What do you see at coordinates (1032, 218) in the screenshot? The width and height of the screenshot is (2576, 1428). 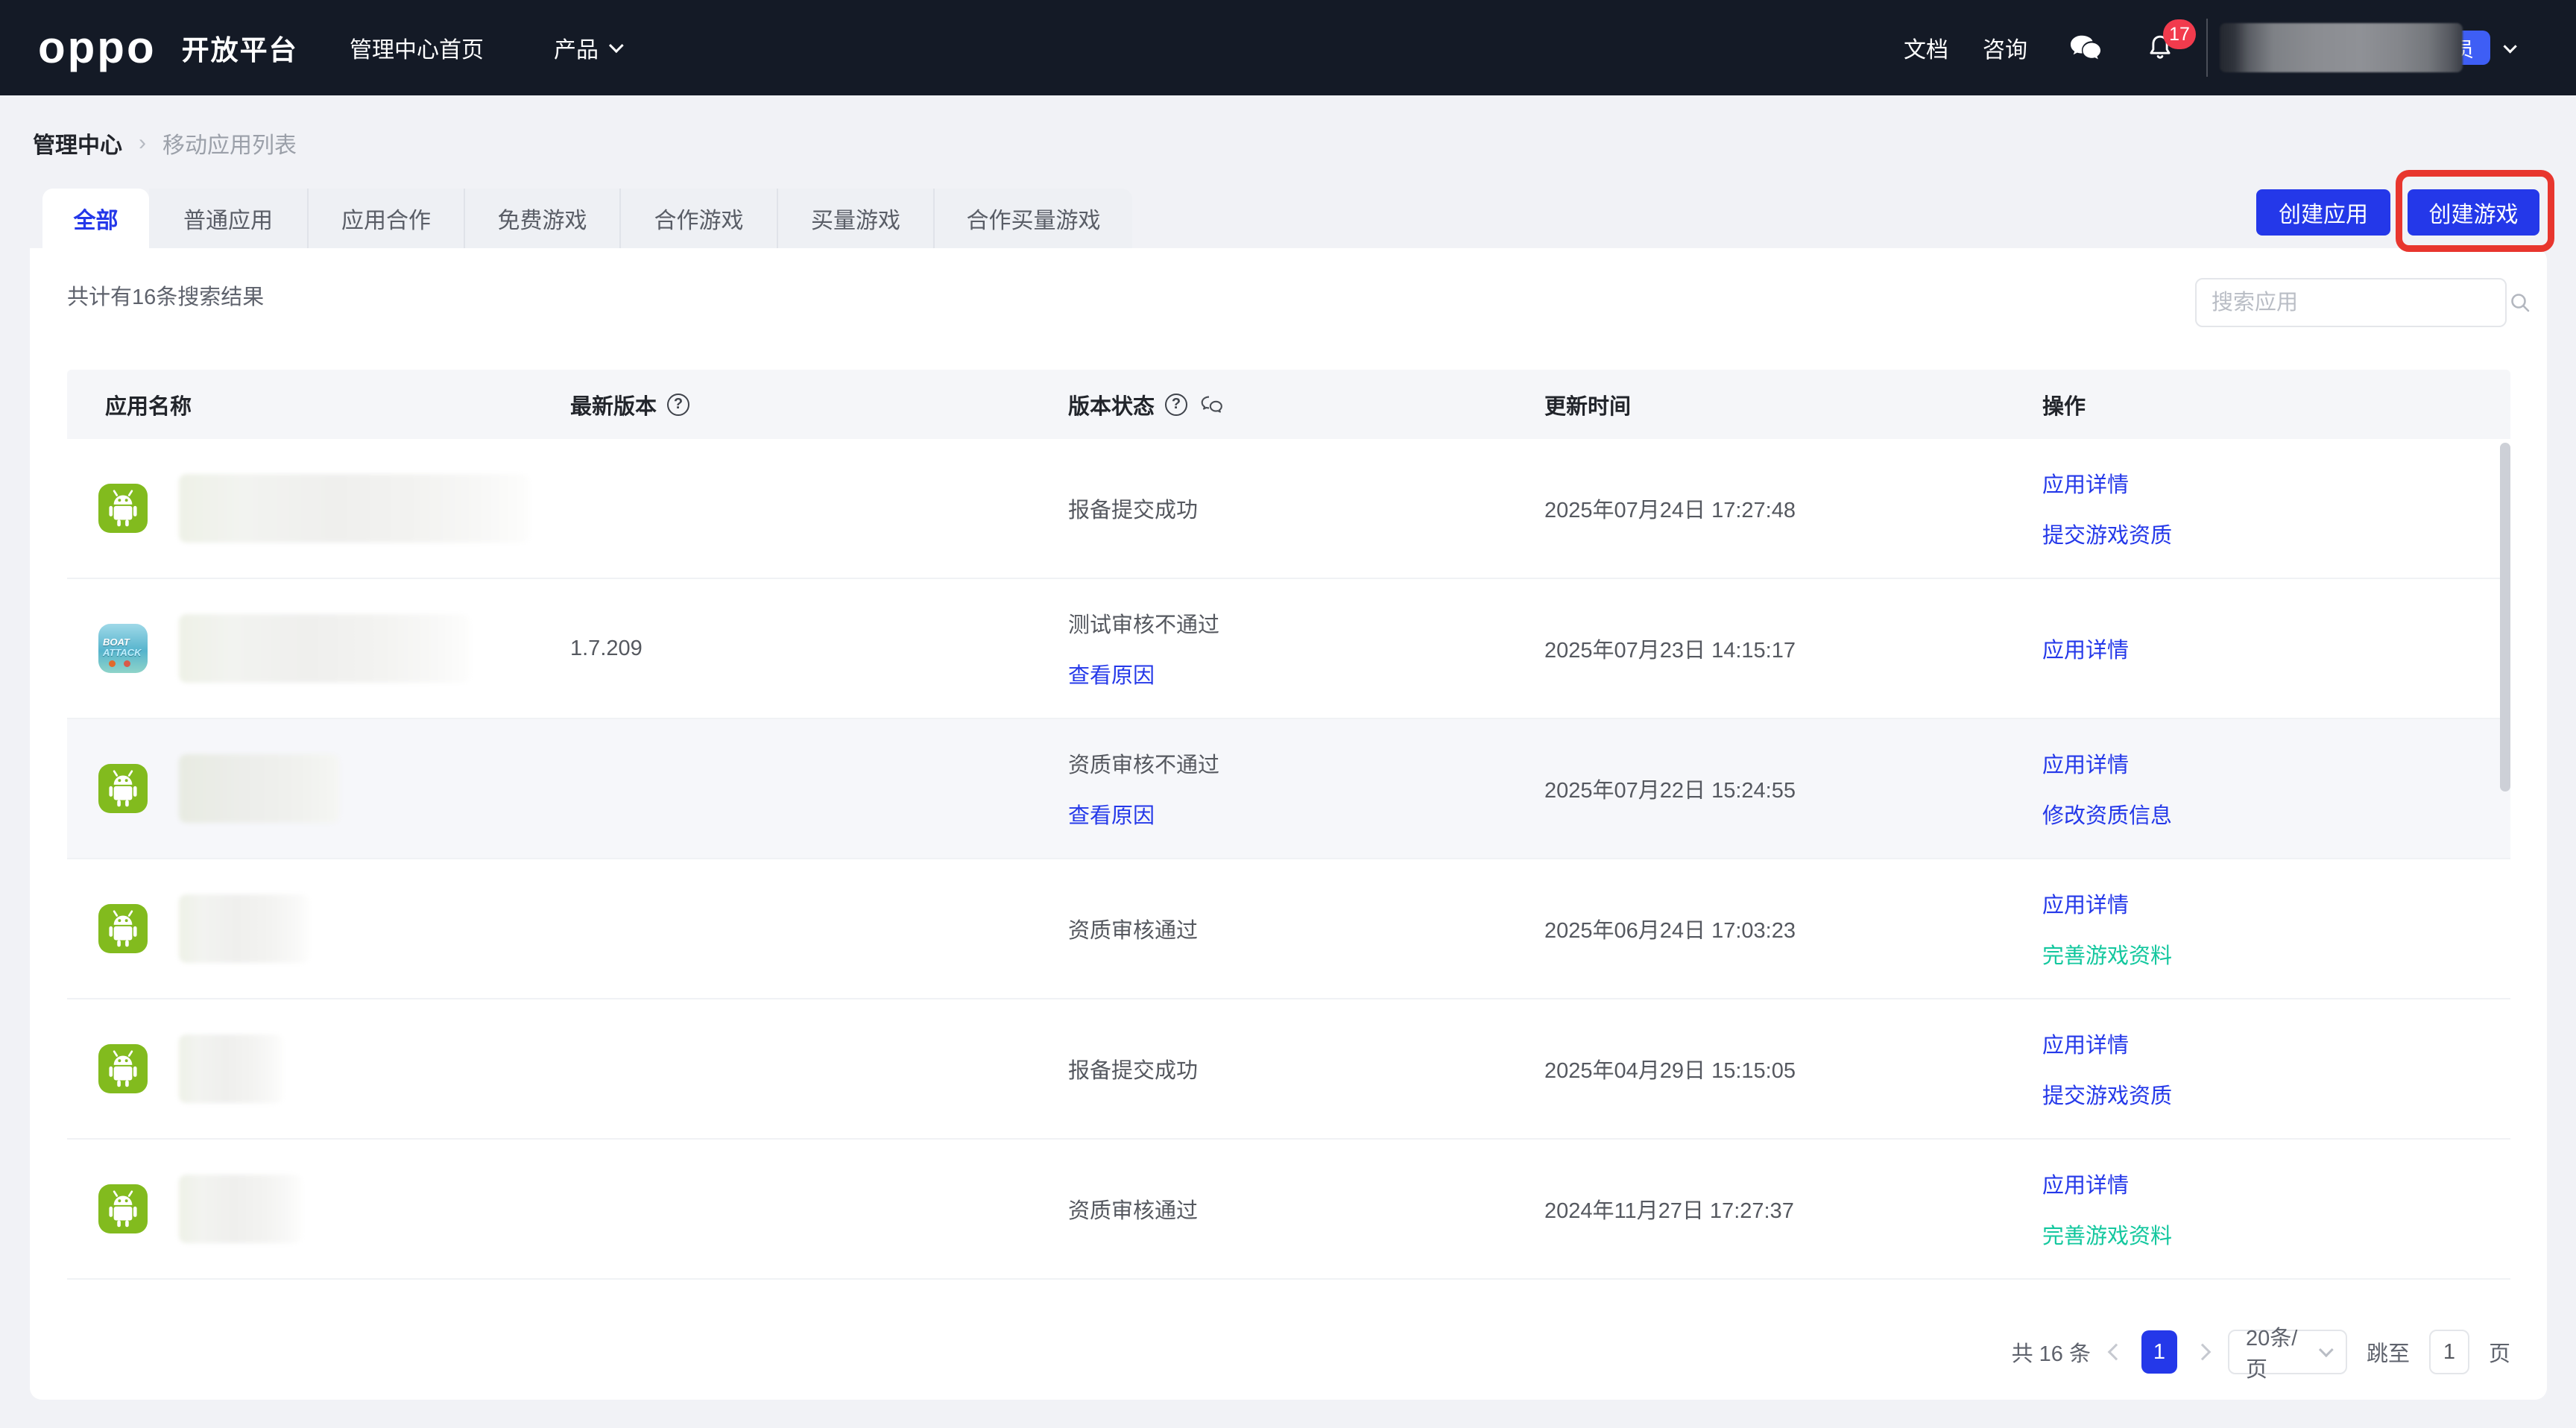 I see `tab-item-6: 合作买量游戏` at bounding box center [1032, 218].